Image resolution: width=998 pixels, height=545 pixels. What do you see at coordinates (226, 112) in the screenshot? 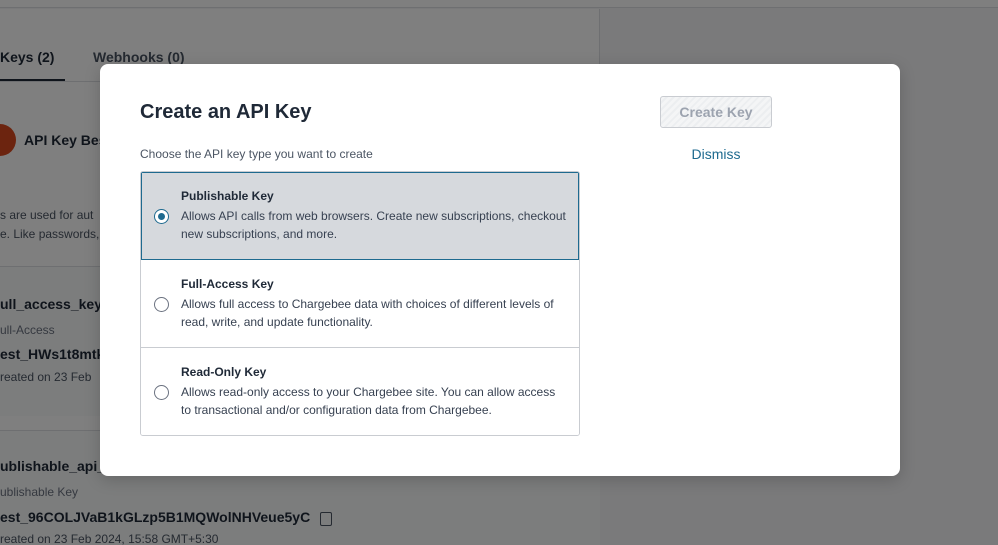
I see `modal-title: Create an API Key` at bounding box center [226, 112].